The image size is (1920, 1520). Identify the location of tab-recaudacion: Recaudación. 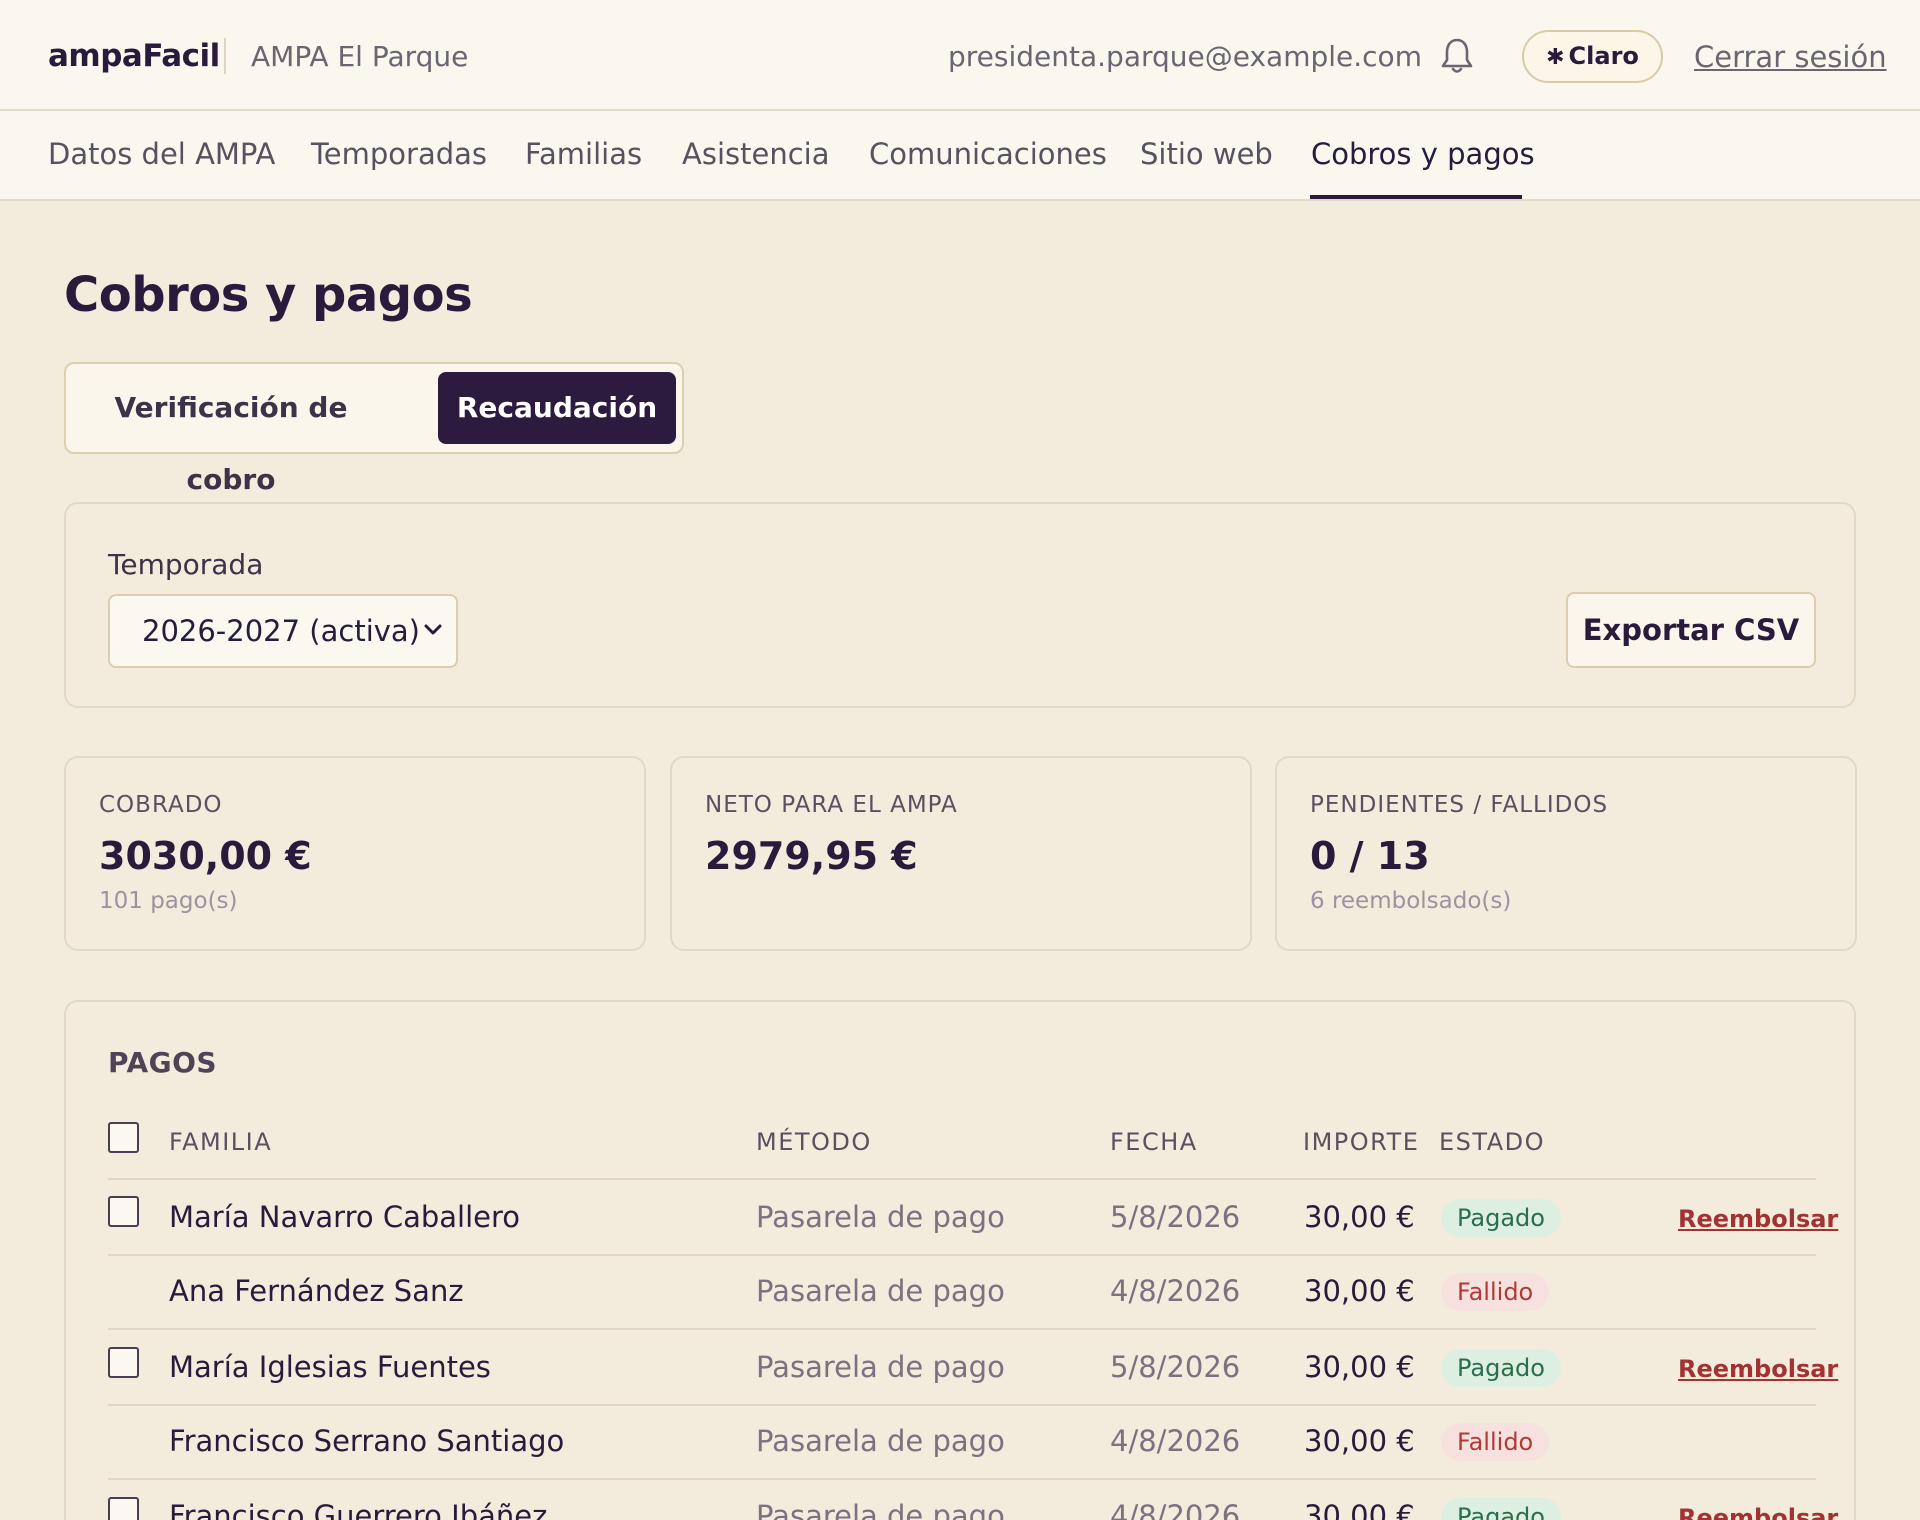
(557, 408).